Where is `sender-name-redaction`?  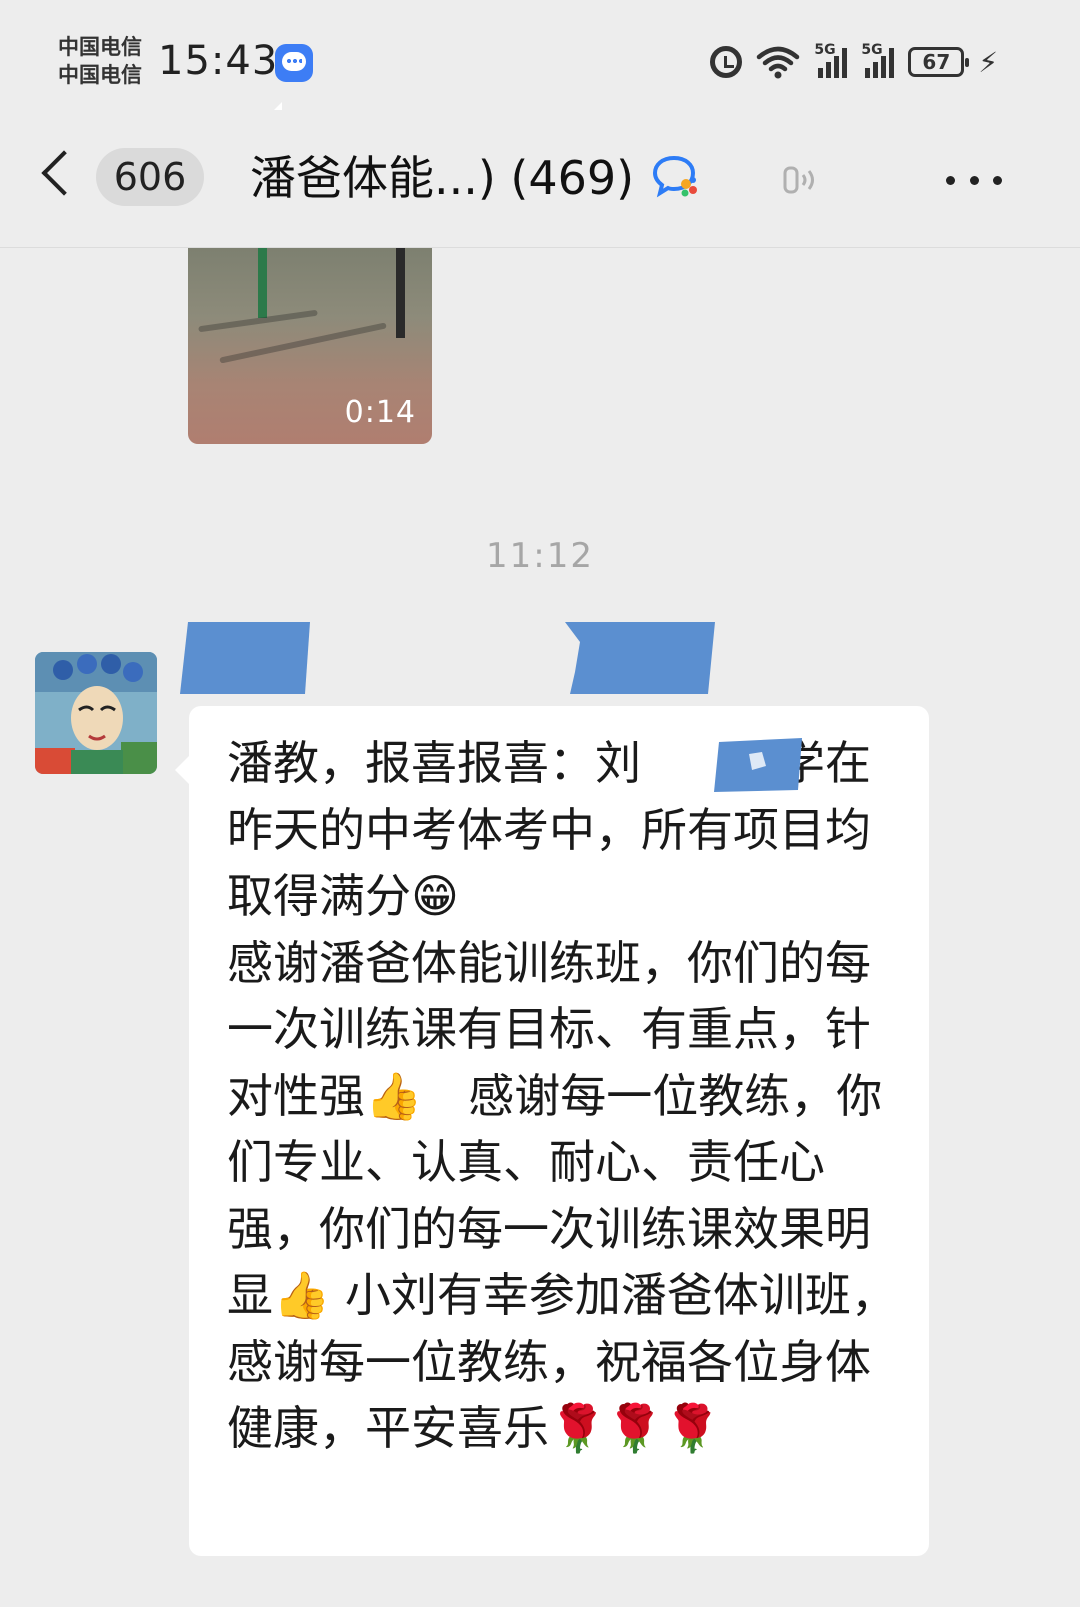 sender-name-redaction is located at coordinates (447, 658).